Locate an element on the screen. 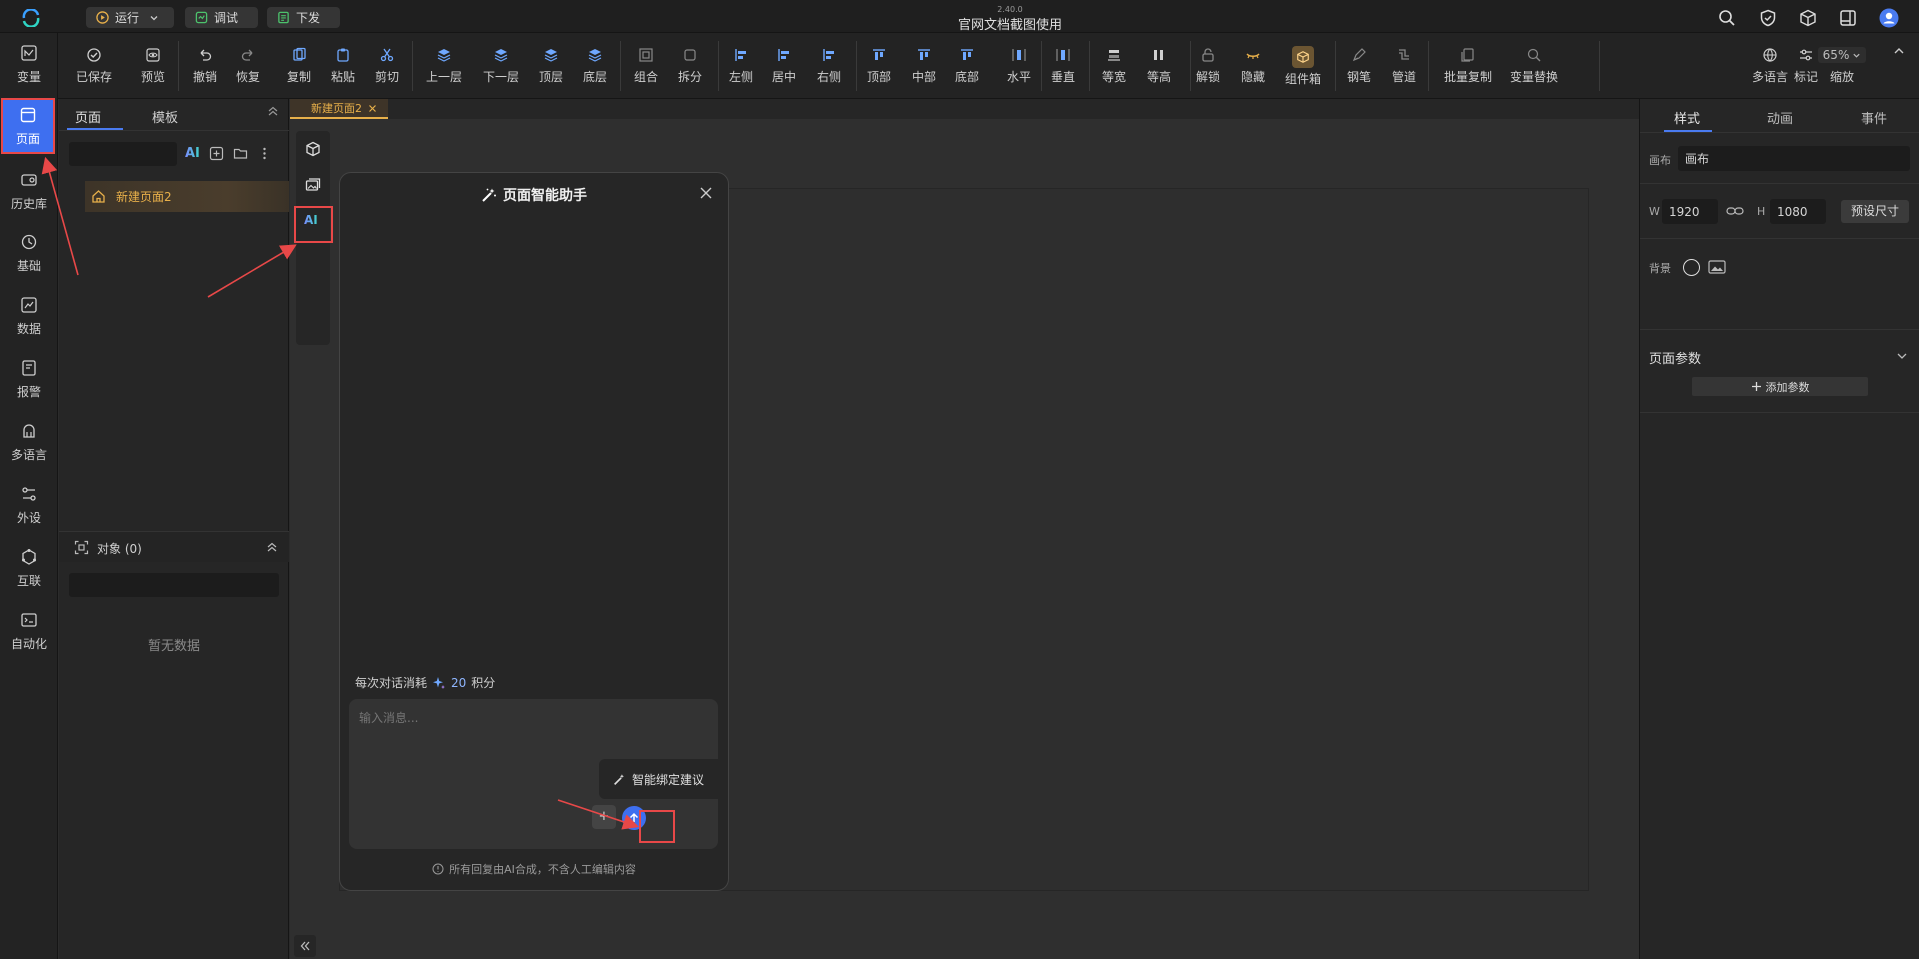 The image size is (1919, 959). align-top-icon is located at coordinates (879, 55).